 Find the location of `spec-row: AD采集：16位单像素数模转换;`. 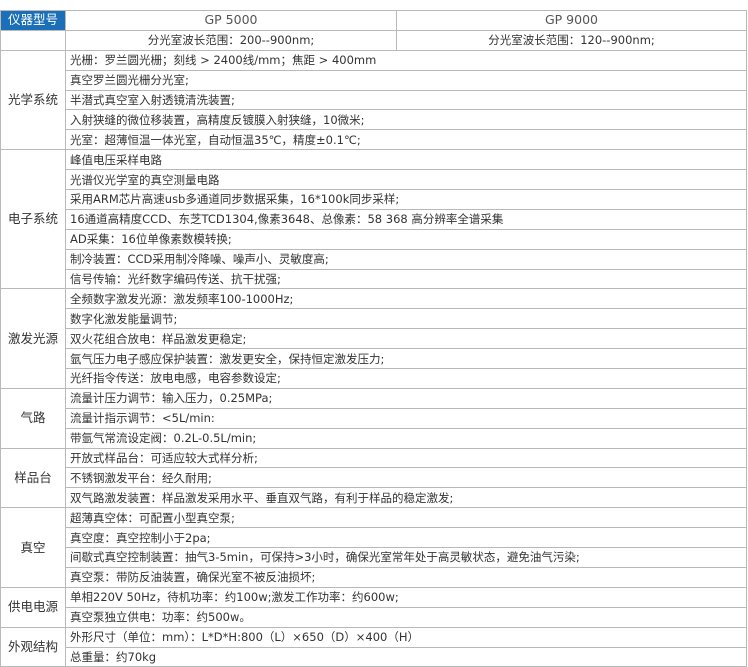

spec-row: AD采集：16位单像素数模转换; is located at coordinates (374, 239).